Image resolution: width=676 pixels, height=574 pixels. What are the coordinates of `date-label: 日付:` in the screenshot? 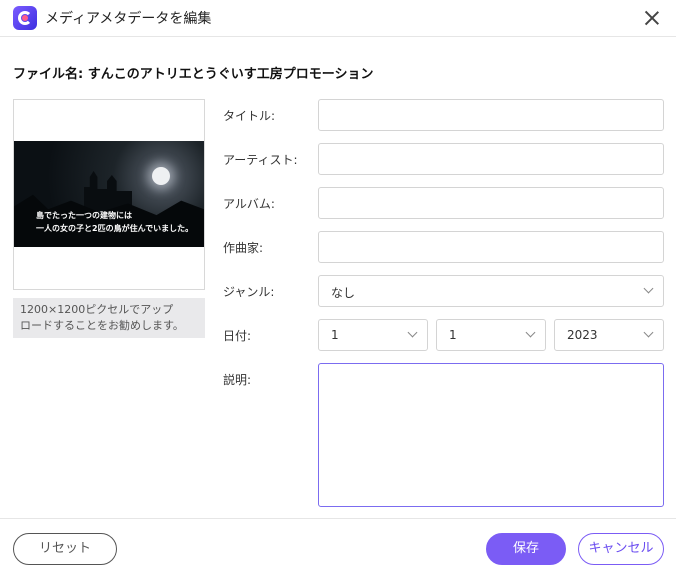 It's located at (237, 336).